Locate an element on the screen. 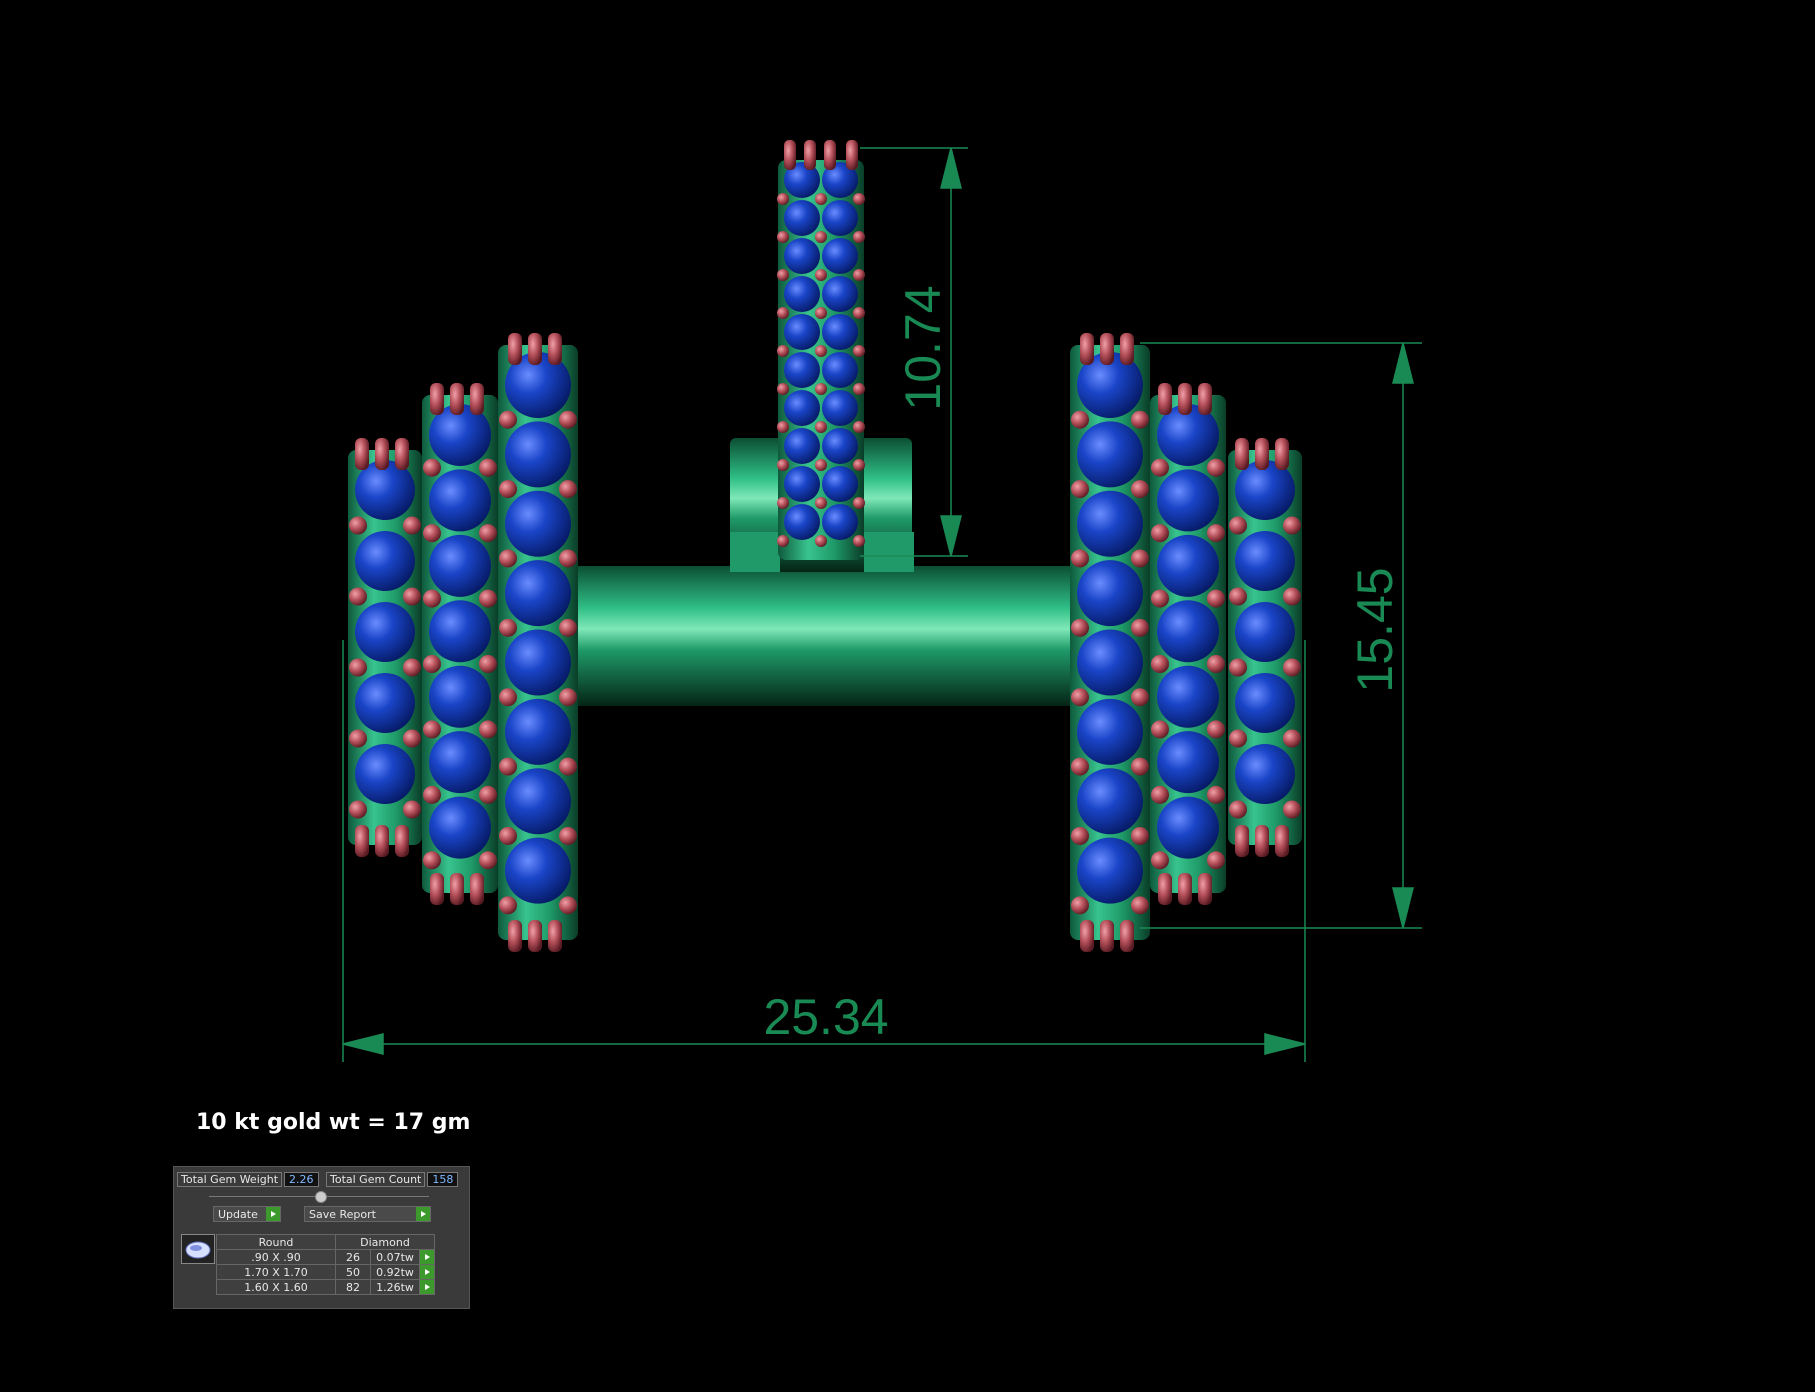 This screenshot has height=1392, width=1815. gem-table-header-shape: Round is located at coordinates (276, 1242).